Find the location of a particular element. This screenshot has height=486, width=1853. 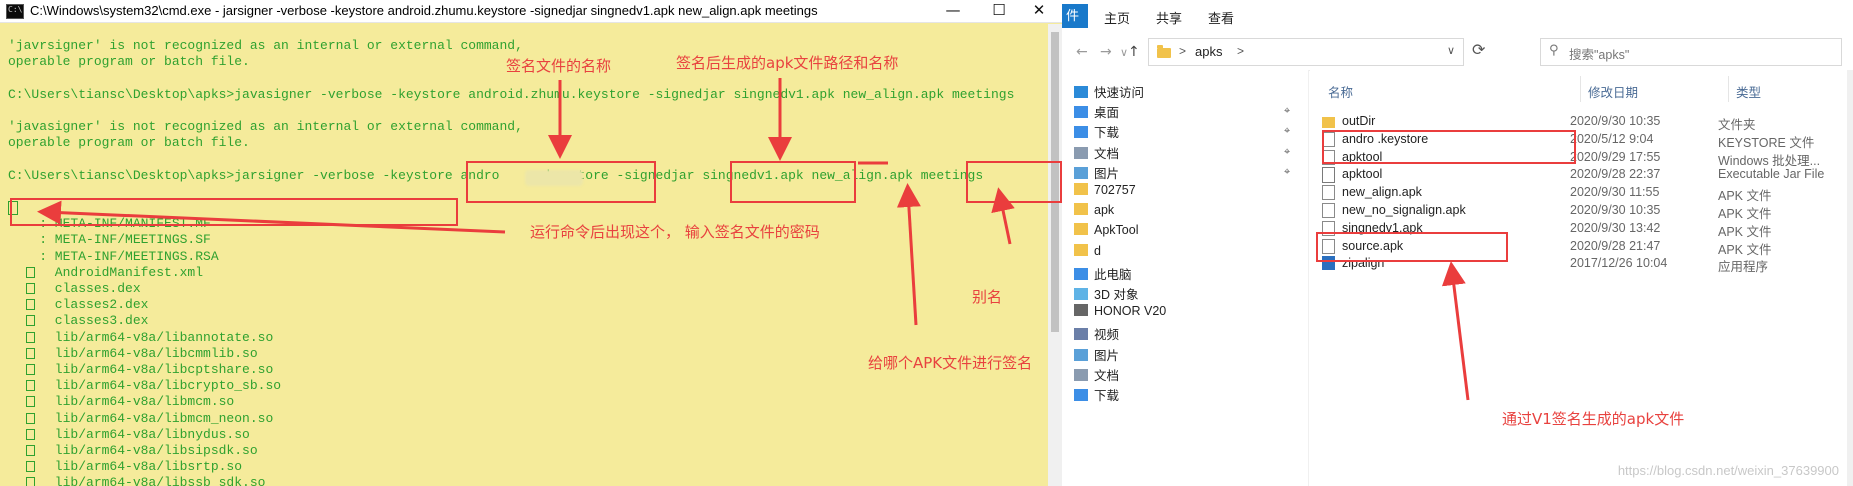

arrow-alias is located at coordinates (1003, 216).